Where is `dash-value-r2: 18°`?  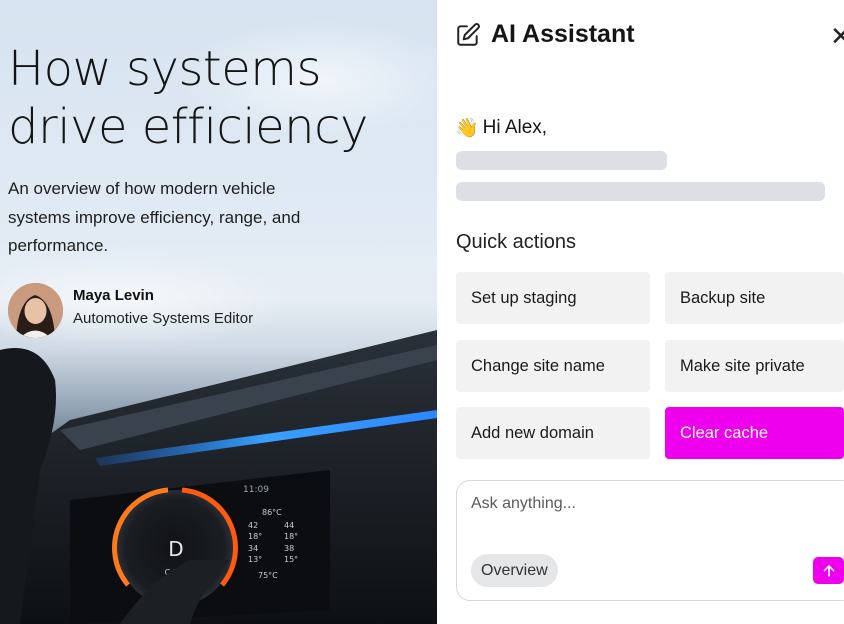
dash-value-r2: 18° is located at coordinates (291, 536).